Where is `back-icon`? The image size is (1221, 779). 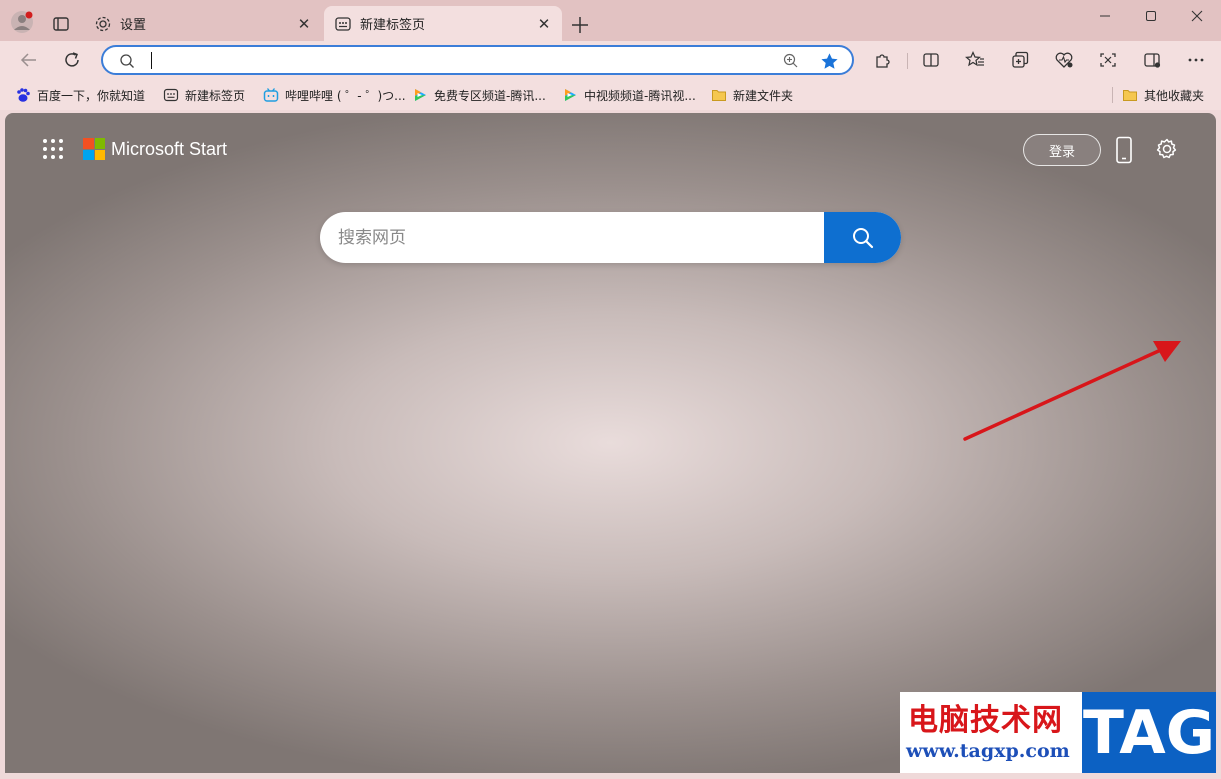
back-icon is located at coordinates (28, 60).